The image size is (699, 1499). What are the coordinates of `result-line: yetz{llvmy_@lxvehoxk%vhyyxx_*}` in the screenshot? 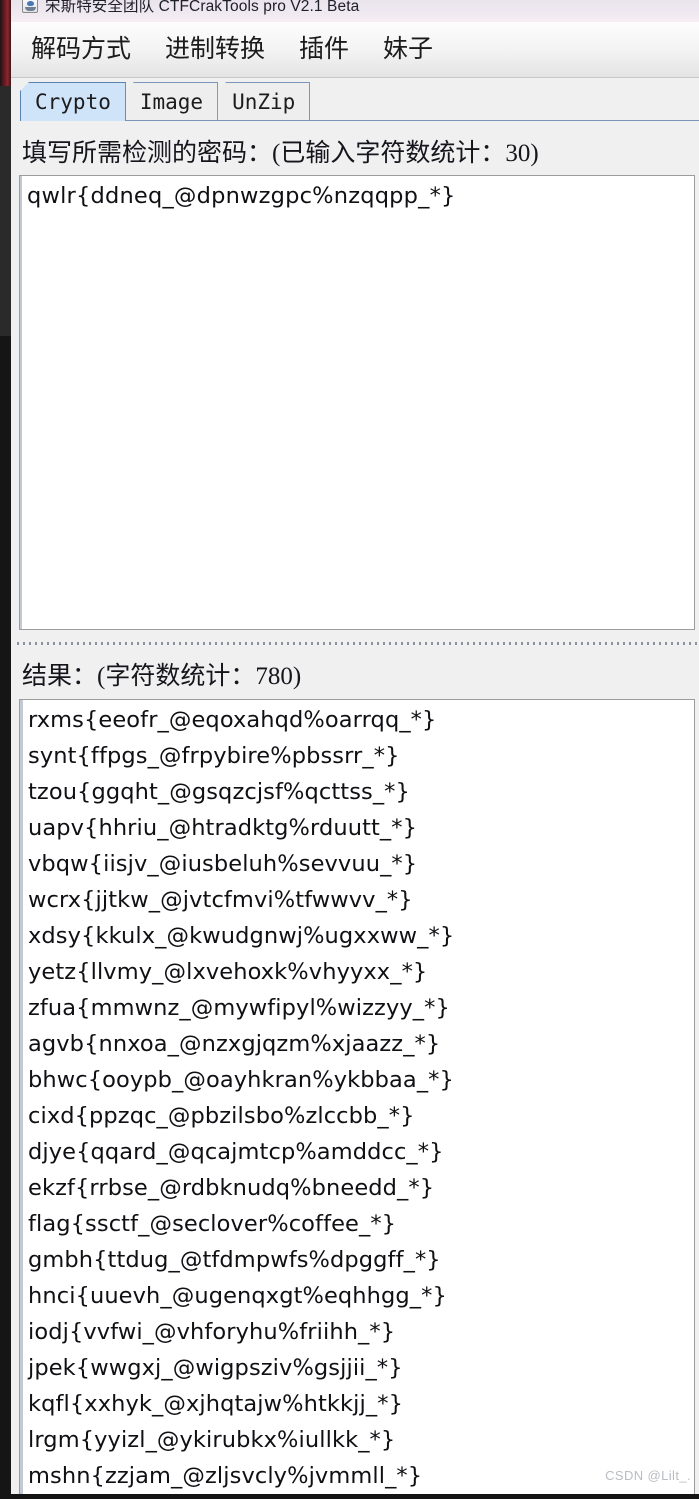 It's located at (228, 972).